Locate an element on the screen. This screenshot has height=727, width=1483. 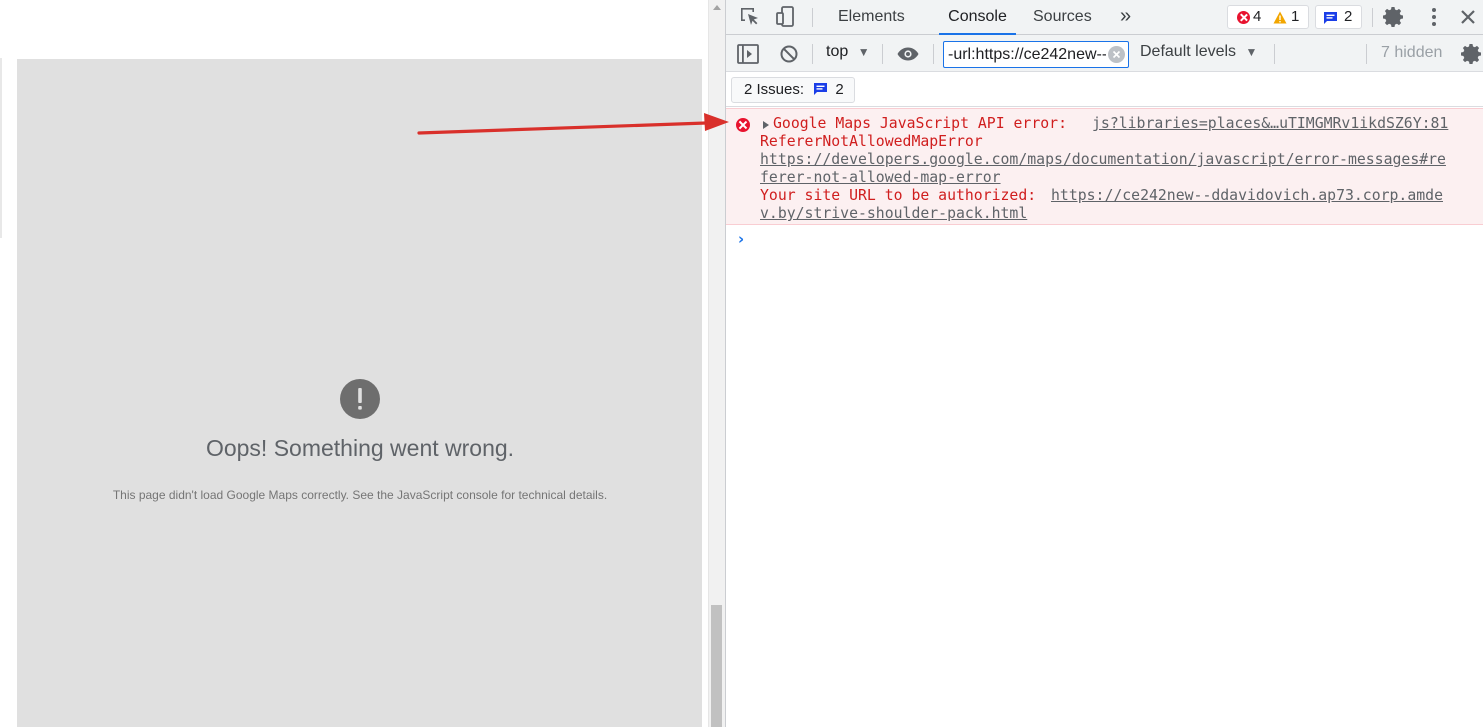
issues-count: 2 is located at coordinates (1348, 16).